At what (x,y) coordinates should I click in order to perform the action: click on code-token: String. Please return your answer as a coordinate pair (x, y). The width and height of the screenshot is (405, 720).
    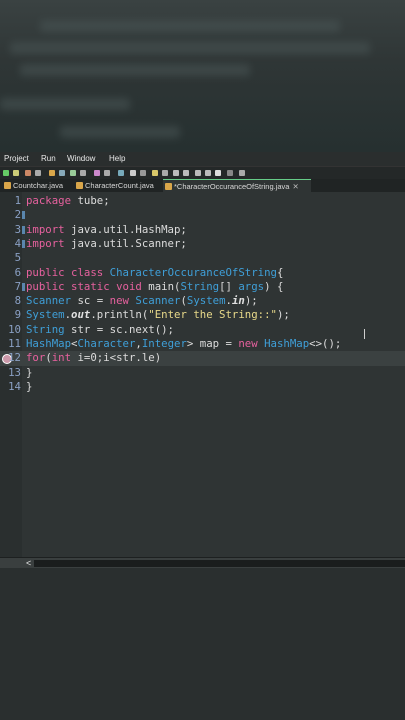
    Looking at the image, I should click on (200, 286).